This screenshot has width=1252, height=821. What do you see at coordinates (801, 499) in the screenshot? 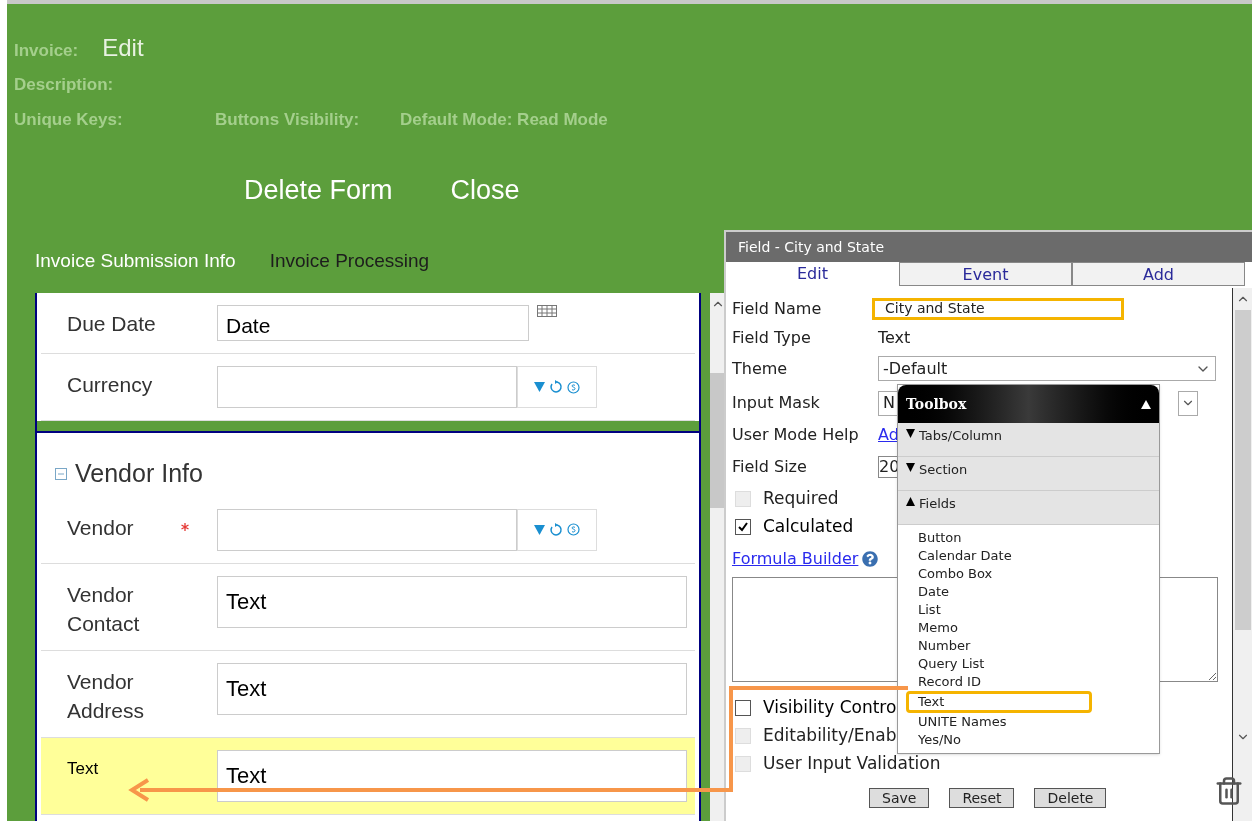
I see `checkbox-label: Required` at bounding box center [801, 499].